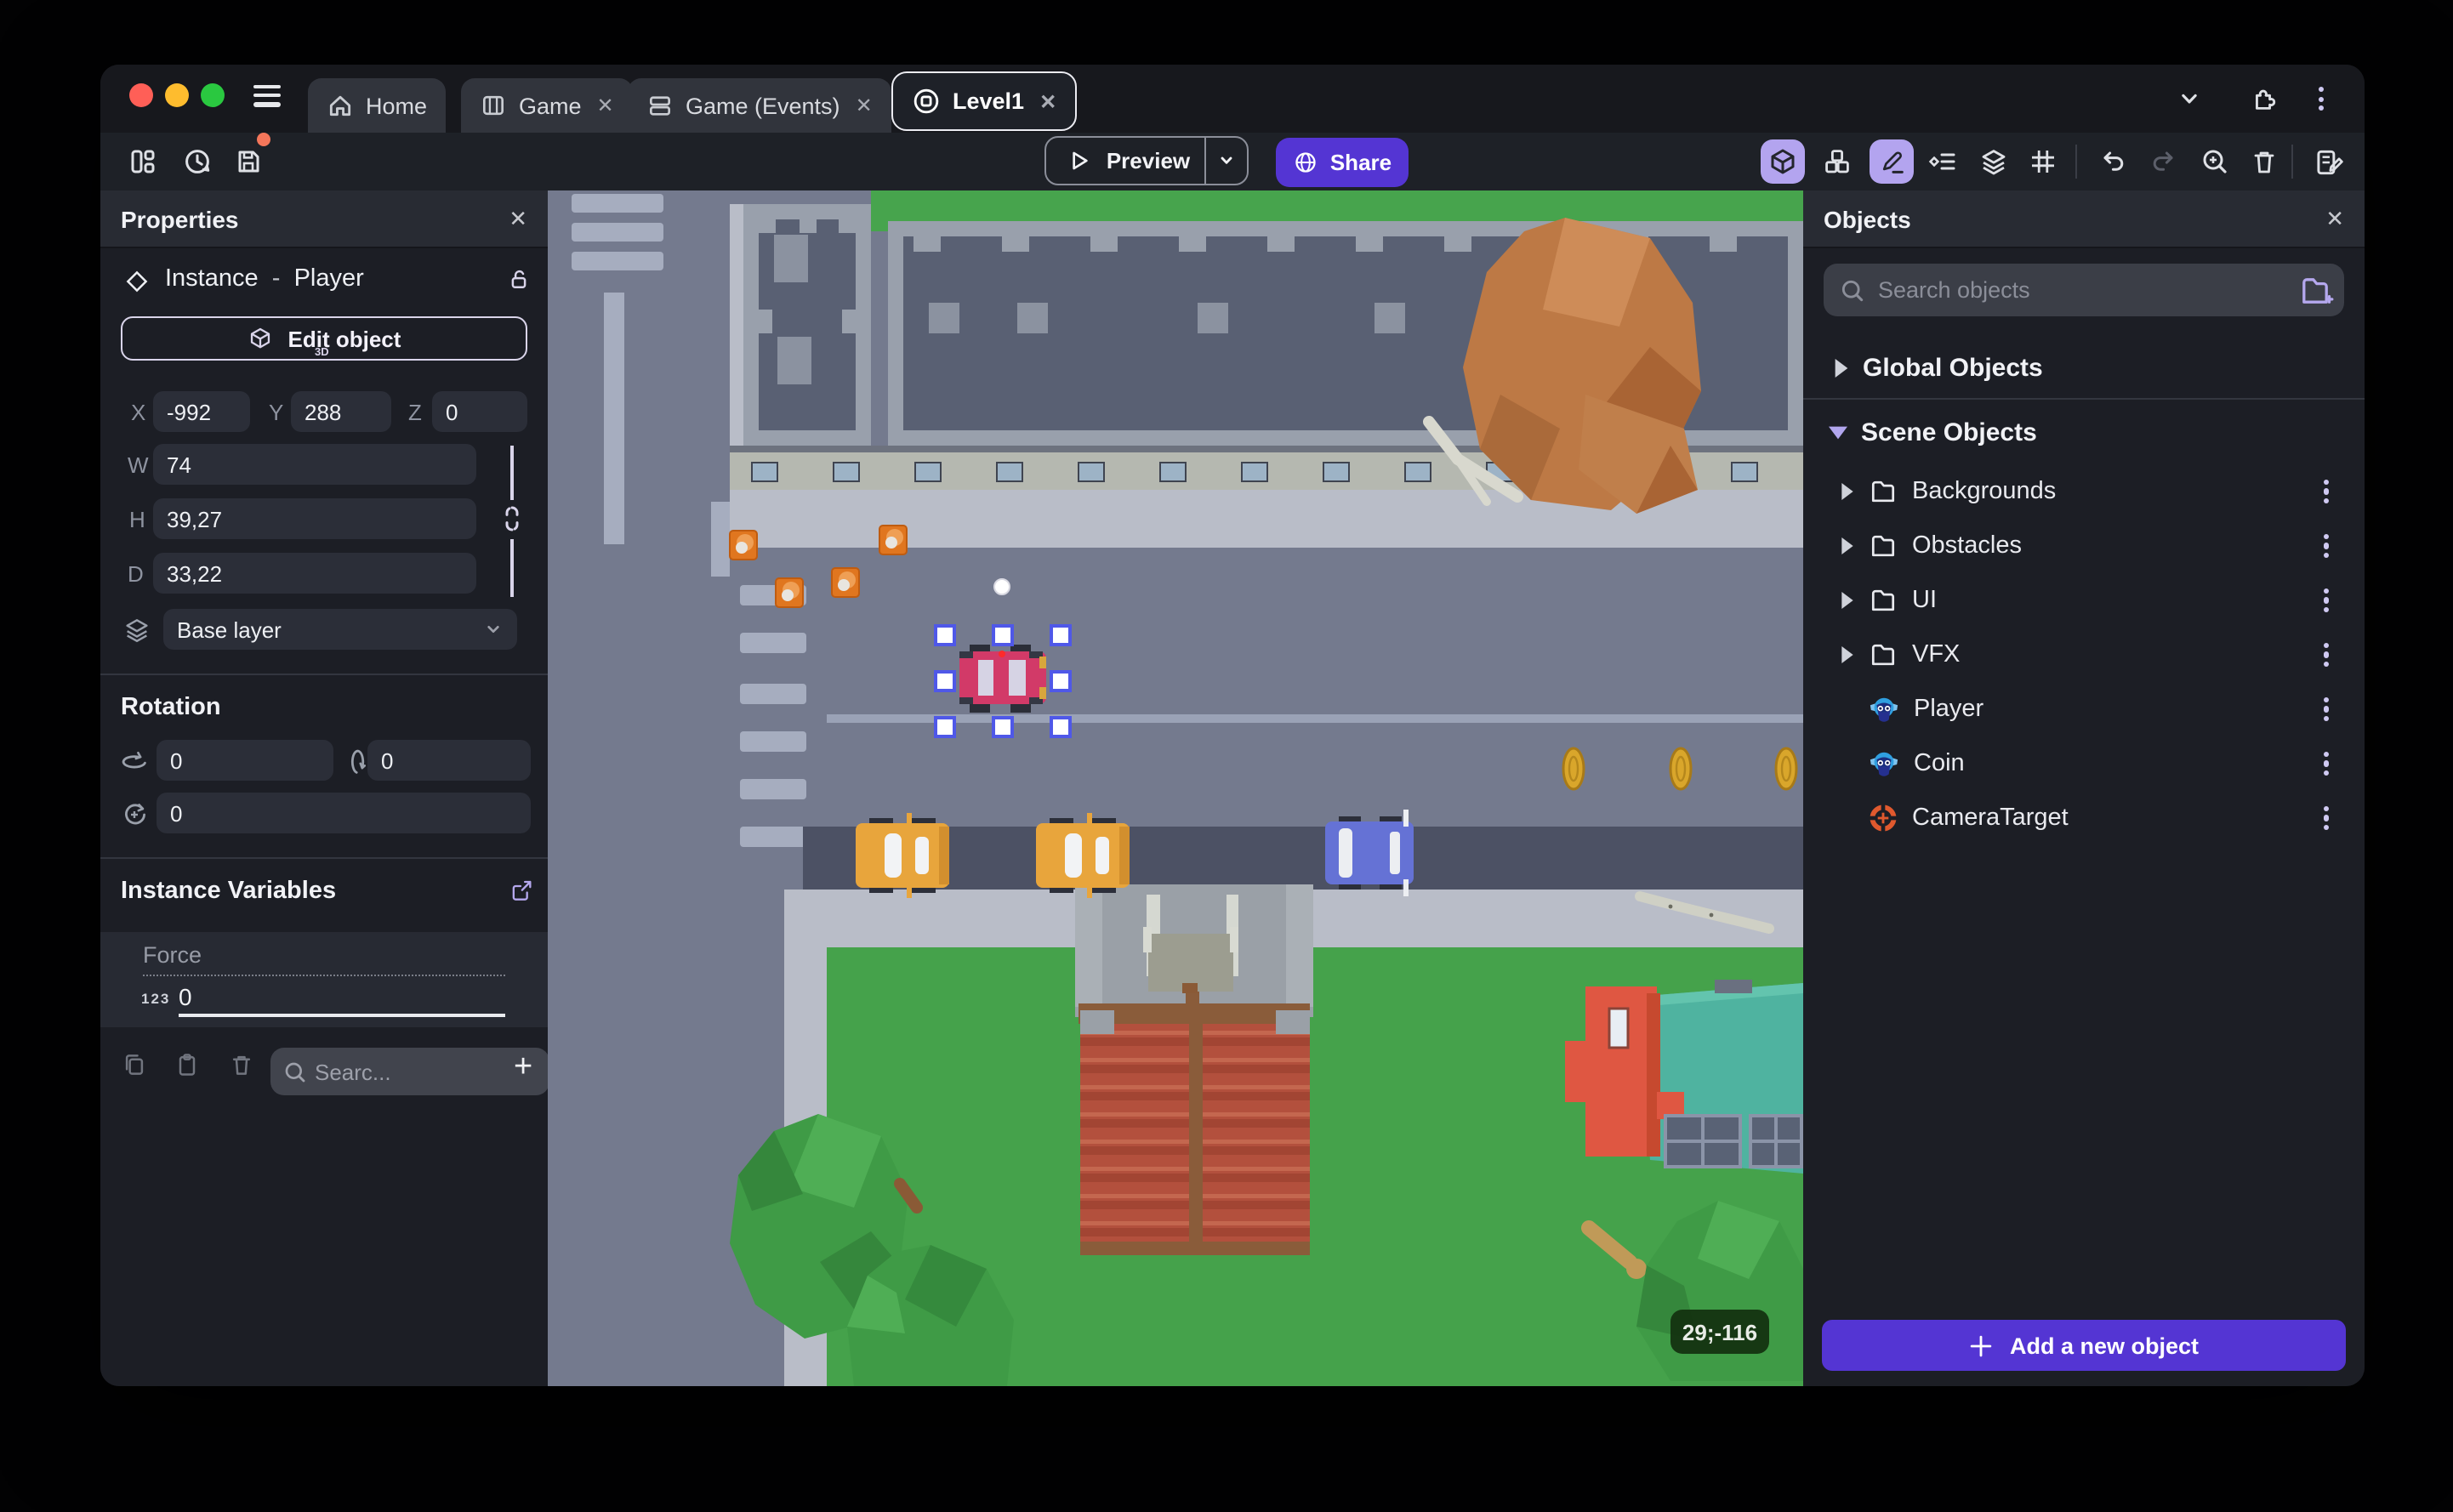 The image size is (2453, 1512). What do you see at coordinates (2315, 291) in the screenshot?
I see `add-folder-icon` at bounding box center [2315, 291].